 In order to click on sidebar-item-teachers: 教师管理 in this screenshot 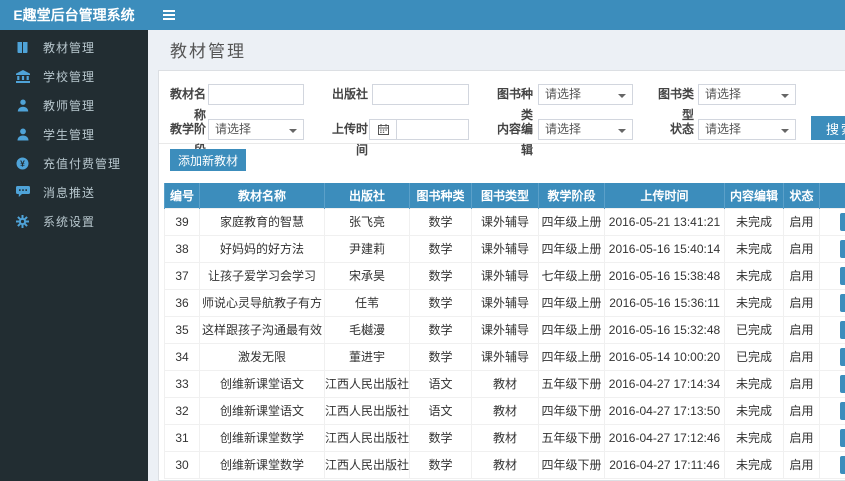, I will do `click(74, 105)`.